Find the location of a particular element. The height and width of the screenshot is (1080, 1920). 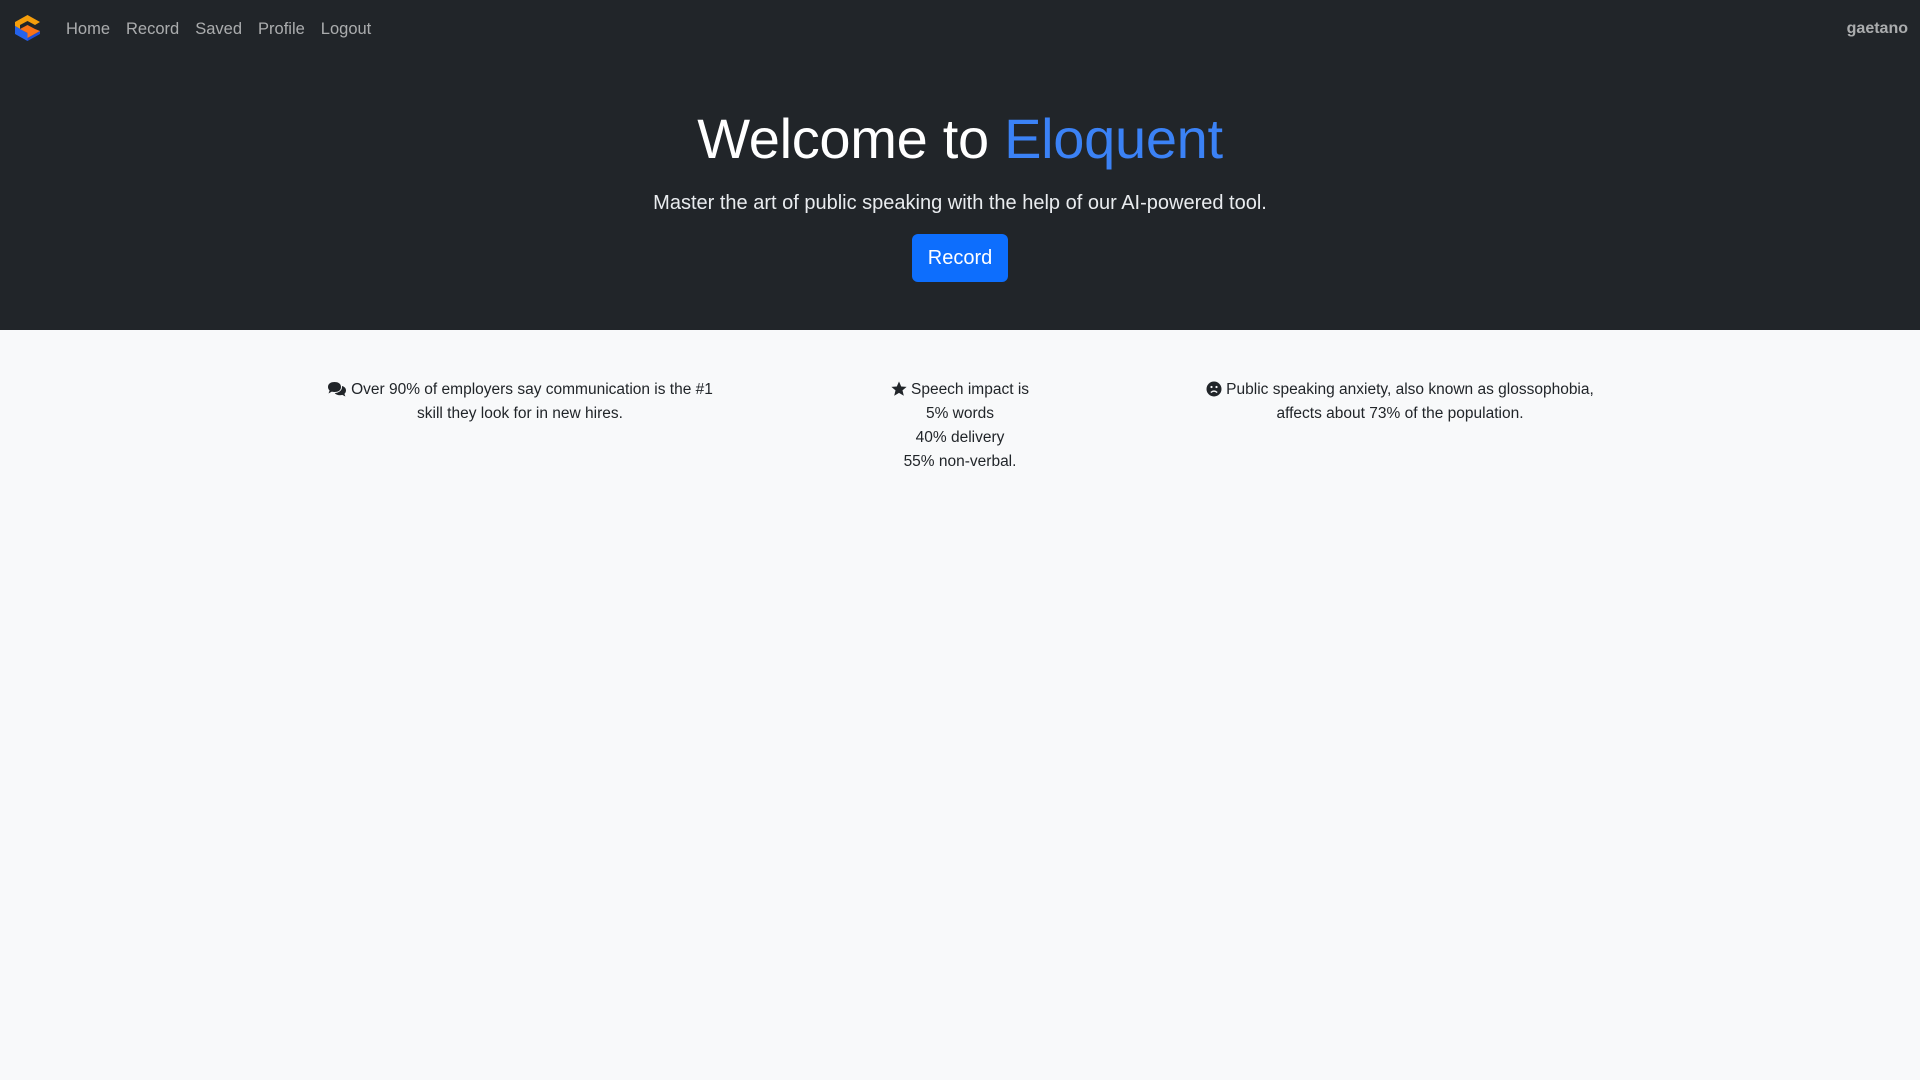

nav-links: Home Record Saved Profile Logout is located at coordinates (226, 29).